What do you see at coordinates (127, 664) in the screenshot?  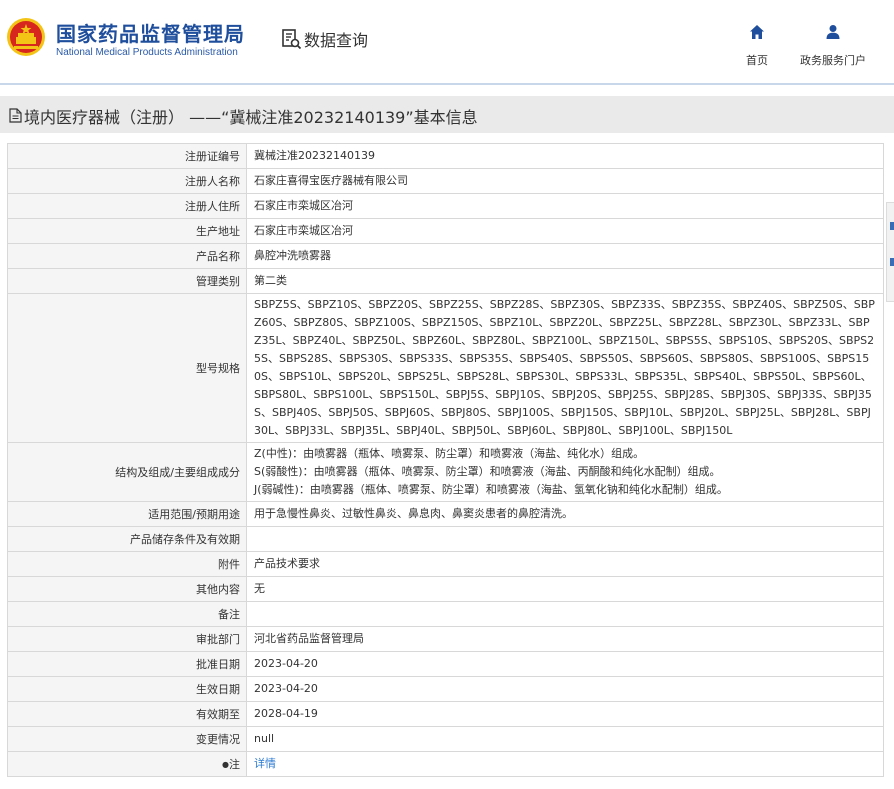 I see `row-label: 批准日期` at bounding box center [127, 664].